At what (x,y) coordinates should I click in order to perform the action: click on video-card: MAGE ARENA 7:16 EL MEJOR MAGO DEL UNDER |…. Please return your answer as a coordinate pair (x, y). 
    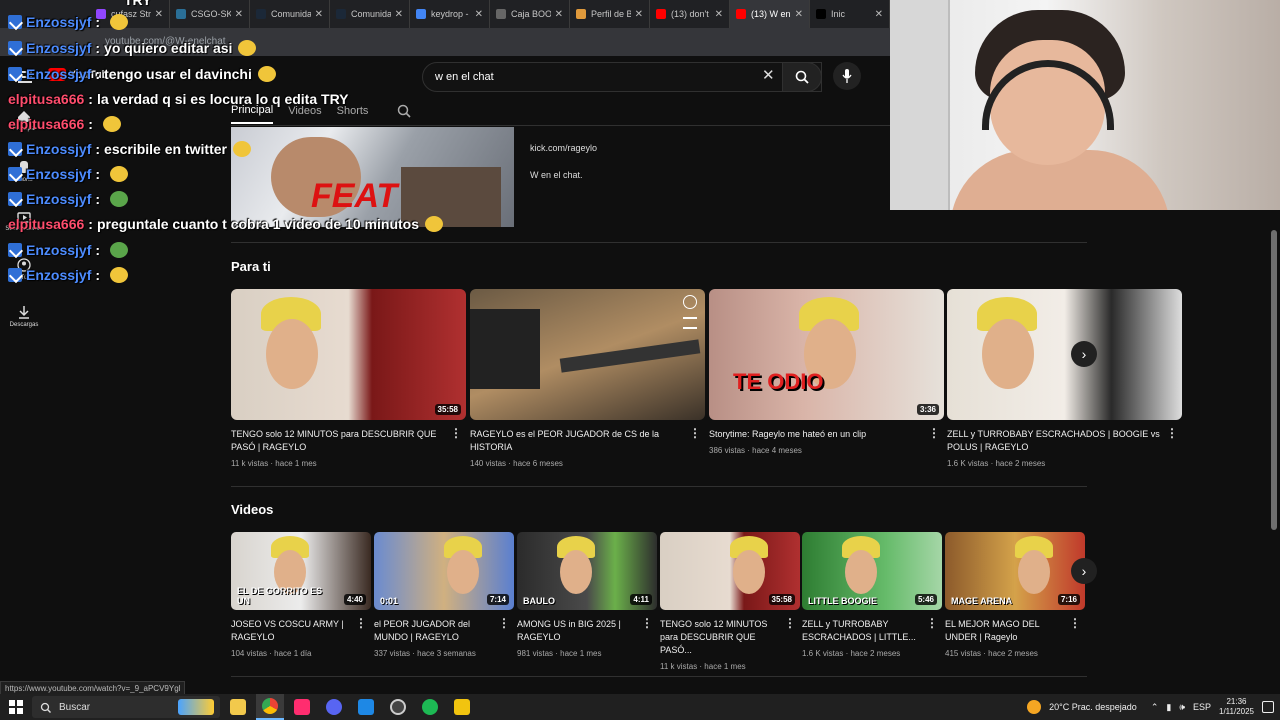
    Looking at the image, I should click on (1015, 595).